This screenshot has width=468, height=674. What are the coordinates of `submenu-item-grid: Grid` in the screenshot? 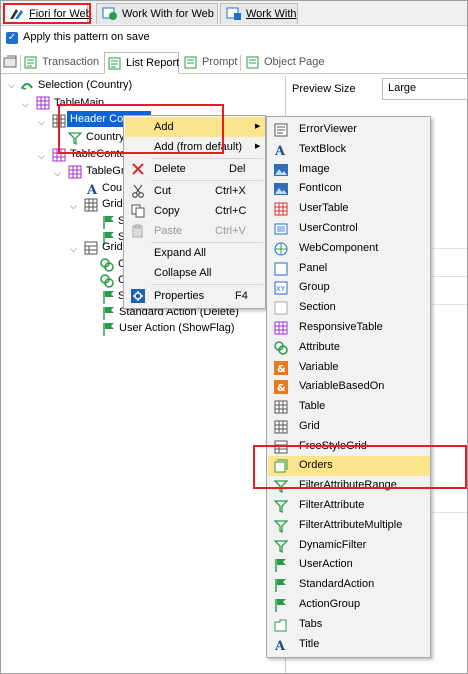 It's located at (349, 427).